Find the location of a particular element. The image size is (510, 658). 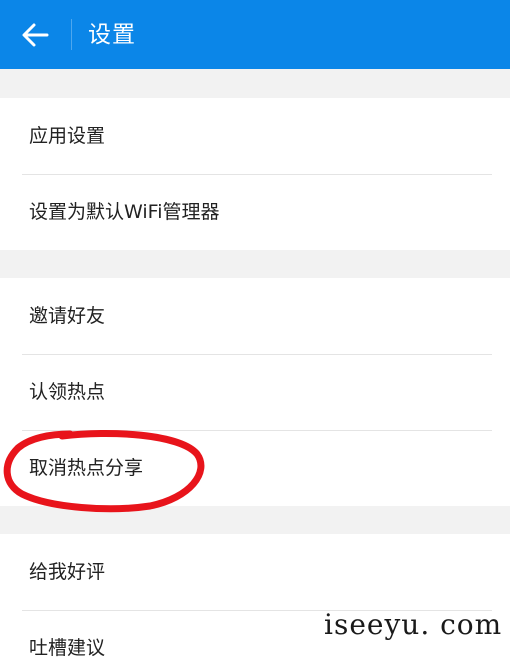

app-bar-divider is located at coordinates (71, 34).